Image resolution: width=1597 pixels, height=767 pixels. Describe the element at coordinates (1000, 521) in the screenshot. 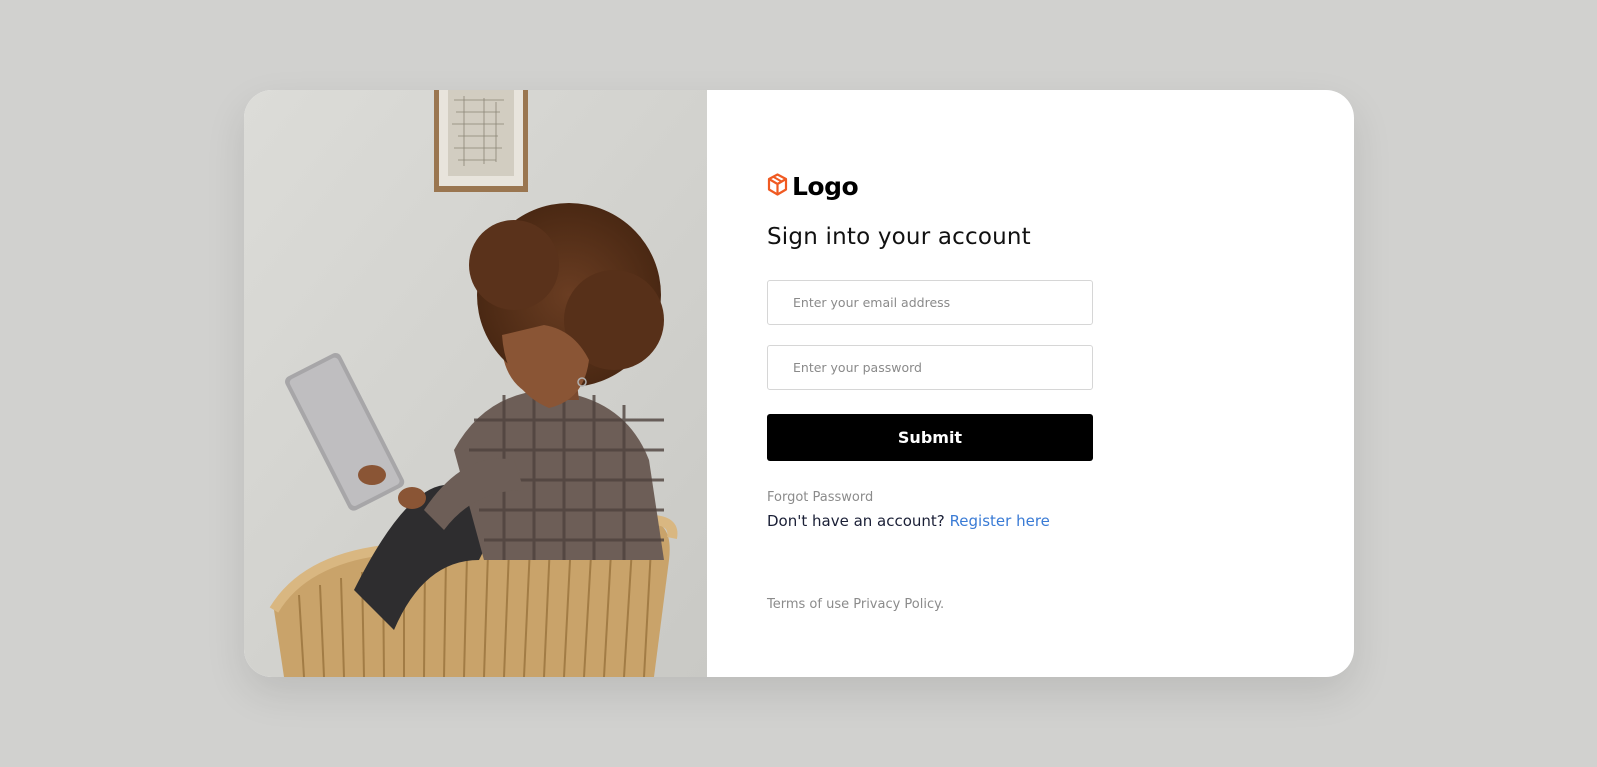

I see `register-link: Register here` at that location.